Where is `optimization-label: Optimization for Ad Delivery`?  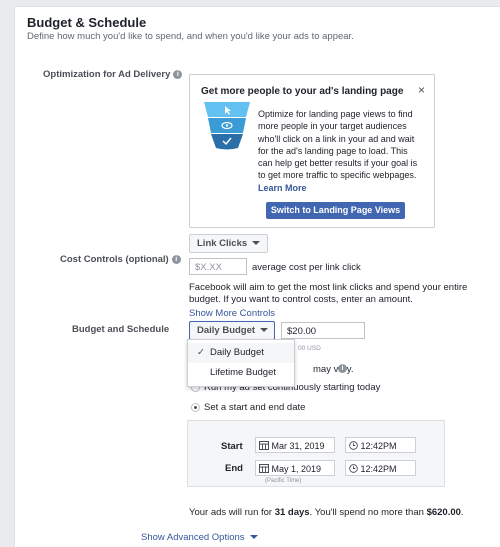
optimization-label: Optimization for Ad Delivery is located at coordinates (107, 74).